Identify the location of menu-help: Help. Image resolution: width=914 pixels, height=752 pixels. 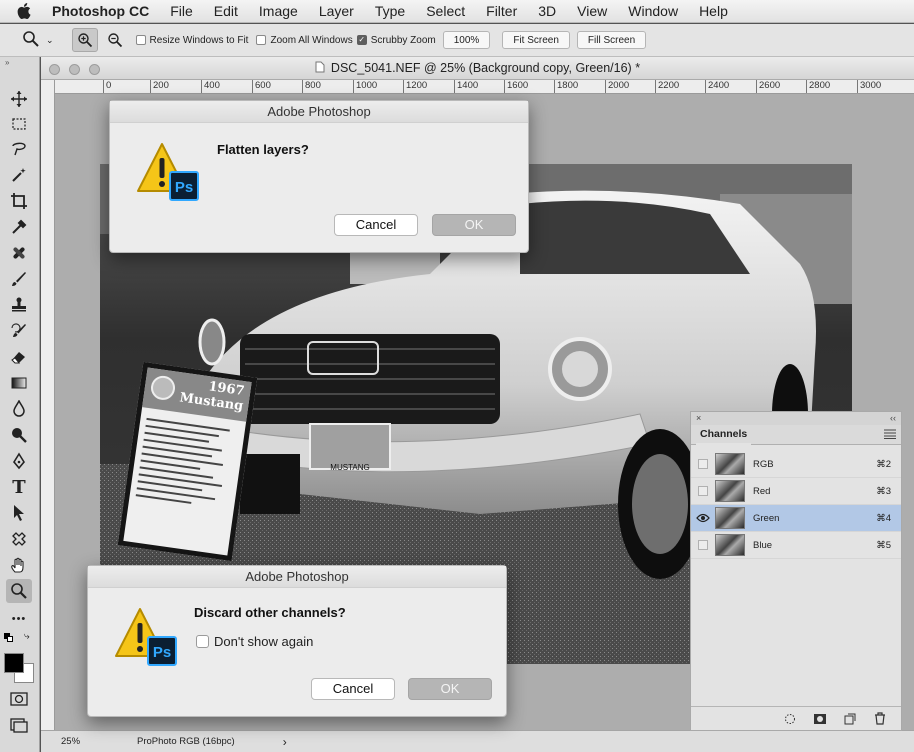
(713, 11).